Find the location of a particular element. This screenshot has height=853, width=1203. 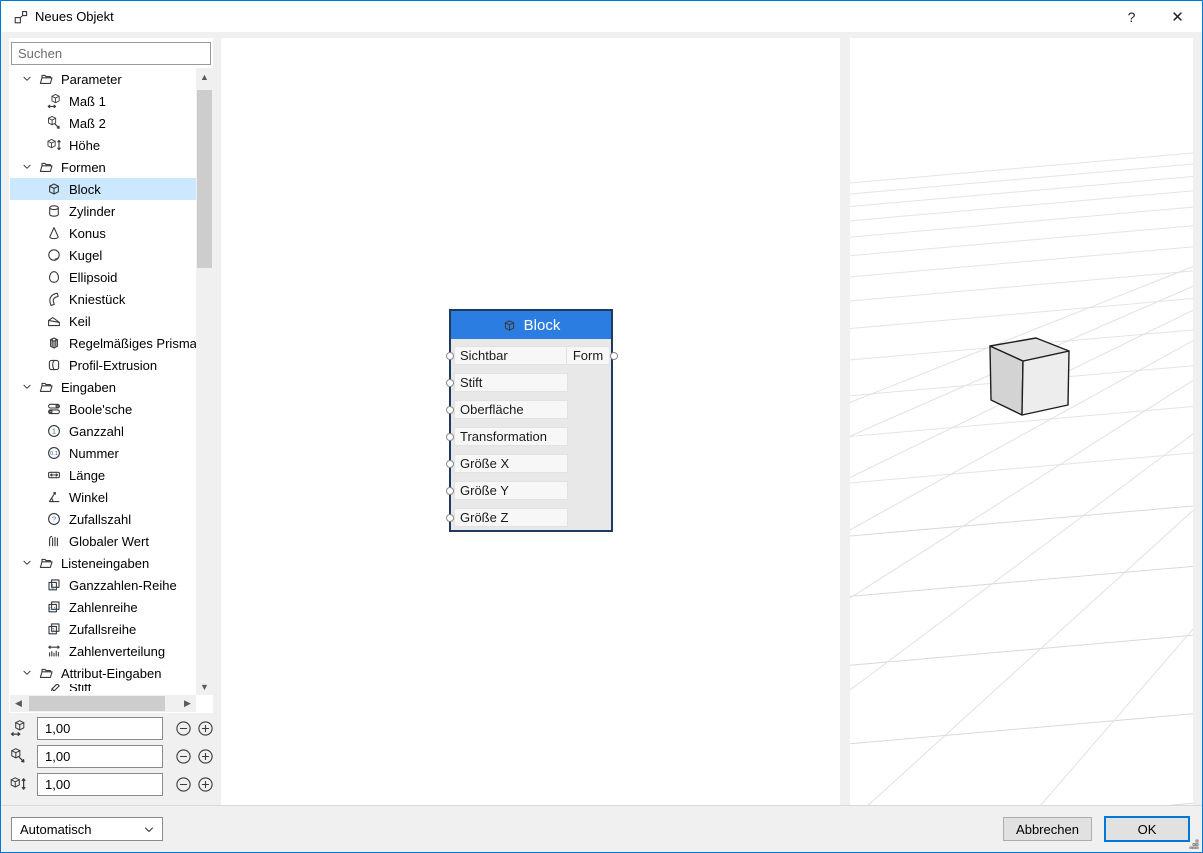

tree-item-label: Parameter is located at coordinates (91, 79).